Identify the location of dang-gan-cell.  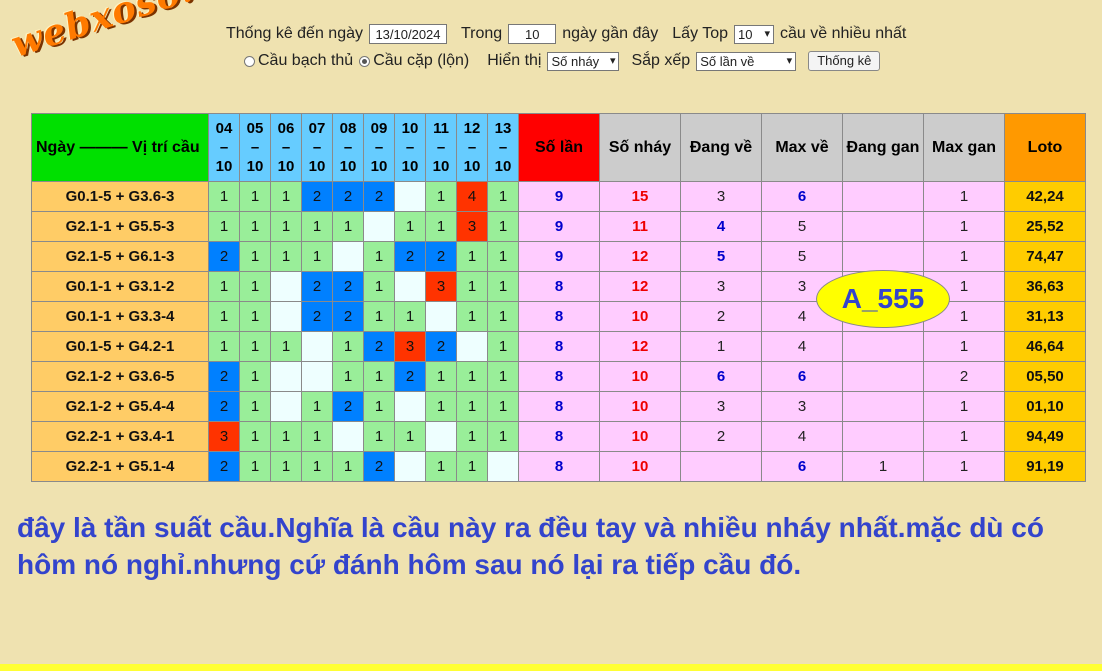
(883, 376).